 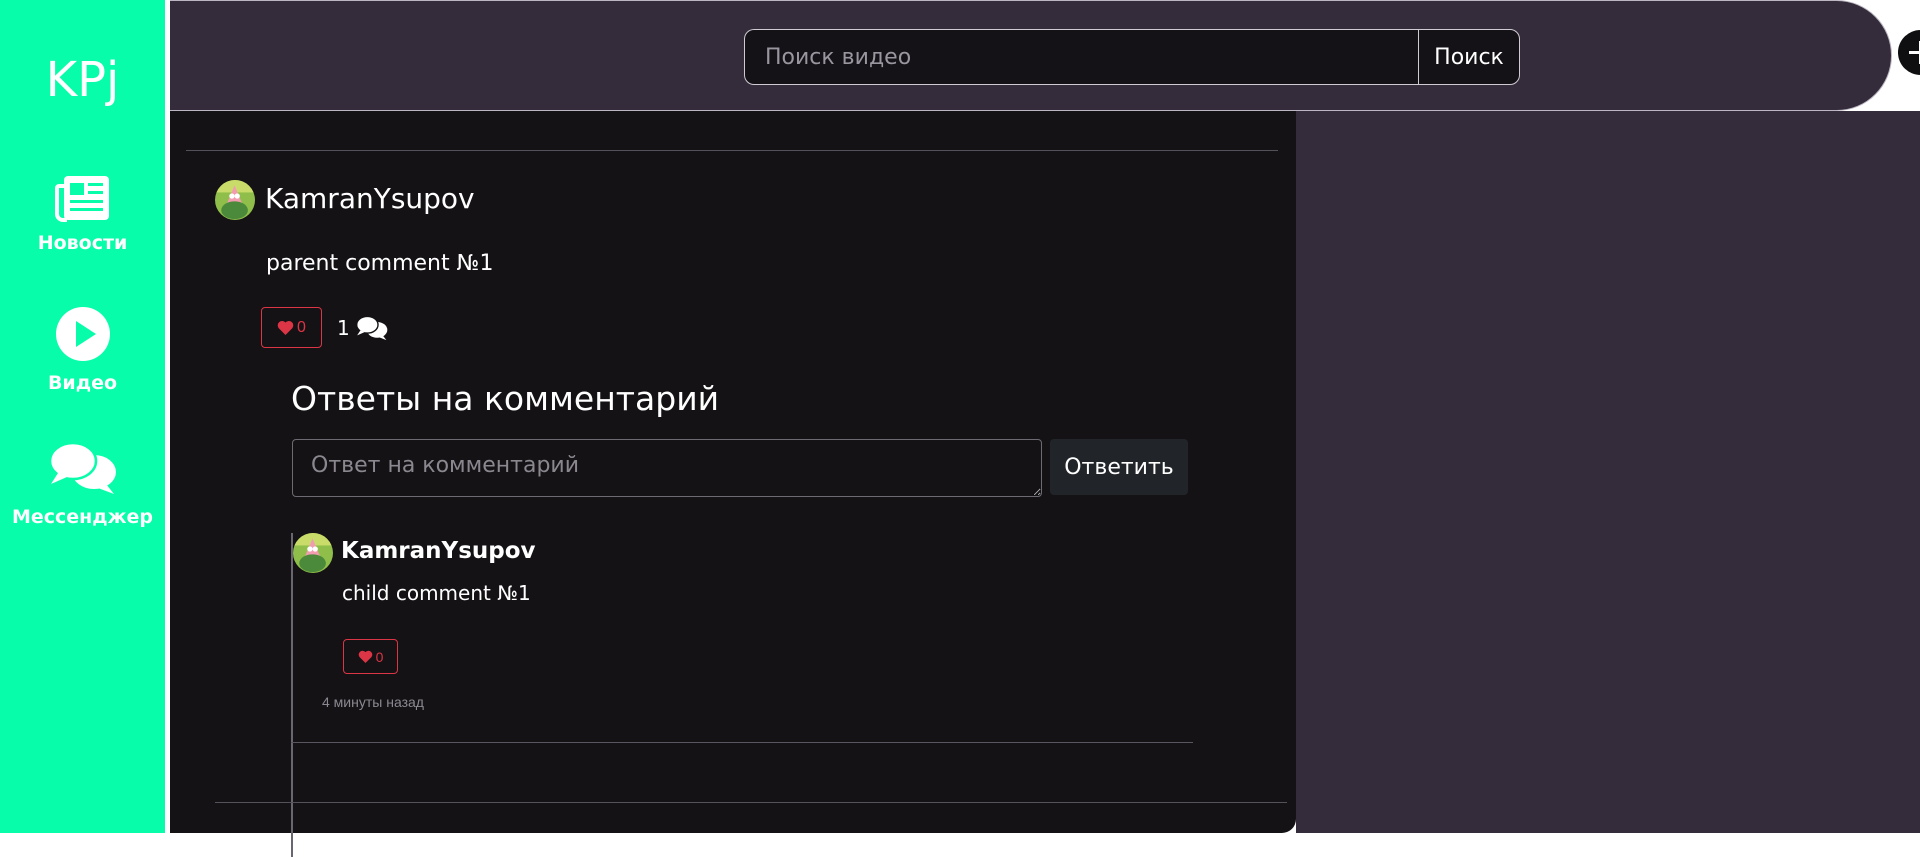 I want to click on plus-icon, so click(x=1914, y=52).